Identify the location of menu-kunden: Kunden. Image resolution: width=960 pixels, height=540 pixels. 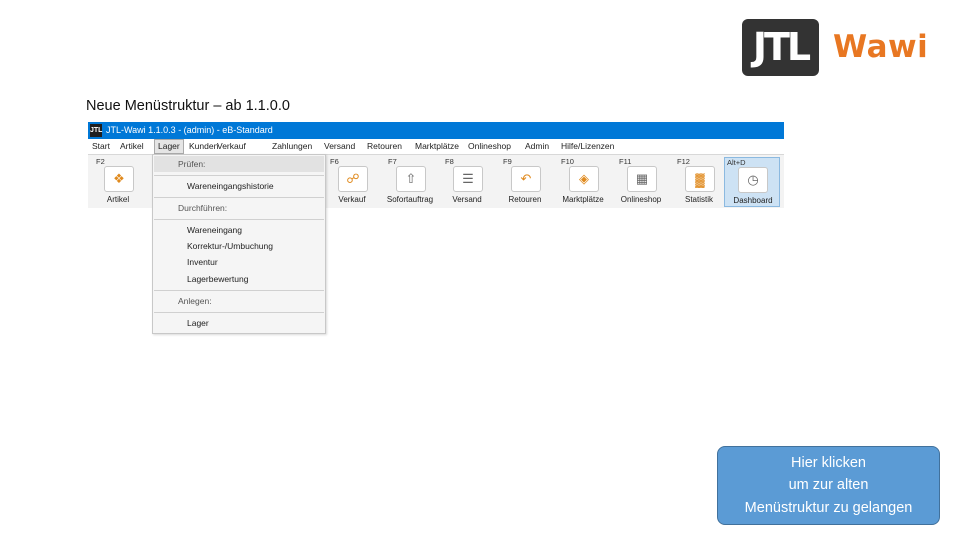
(203, 146).